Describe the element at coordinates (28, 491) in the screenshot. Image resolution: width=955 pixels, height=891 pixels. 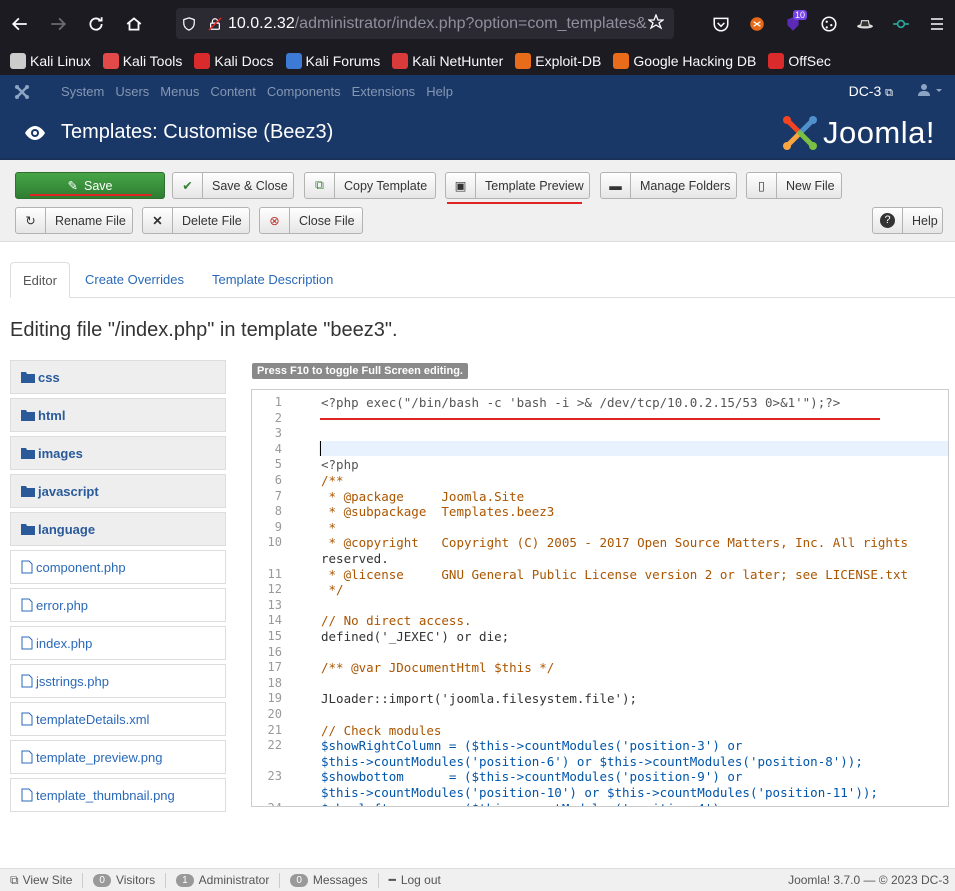
I see `folder-icon` at that location.